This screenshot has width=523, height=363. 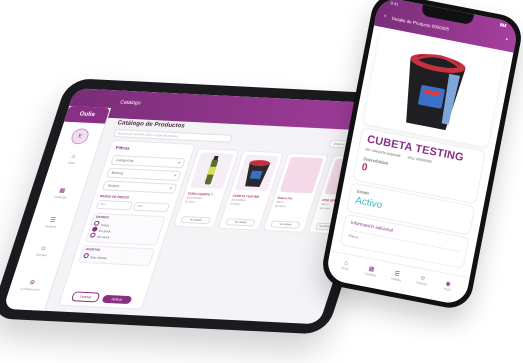 What do you see at coordinates (113, 186) in the screenshot?
I see `groups-select-label: Grupos` at bounding box center [113, 186].